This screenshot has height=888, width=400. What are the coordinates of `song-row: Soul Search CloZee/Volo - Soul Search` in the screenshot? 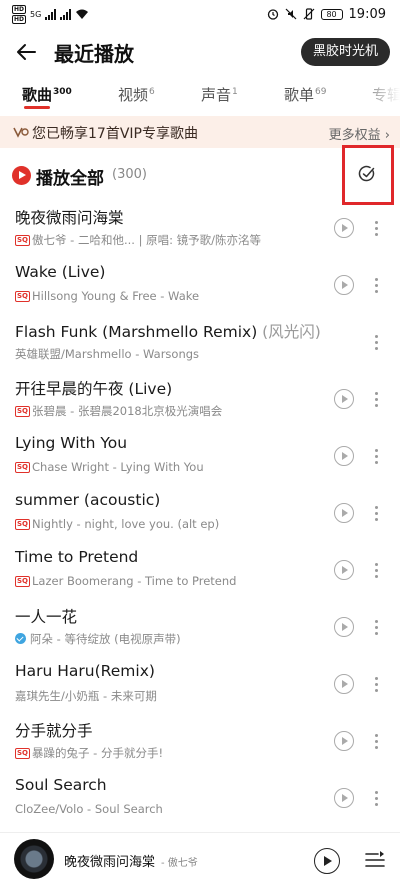 It's located at (200, 800).